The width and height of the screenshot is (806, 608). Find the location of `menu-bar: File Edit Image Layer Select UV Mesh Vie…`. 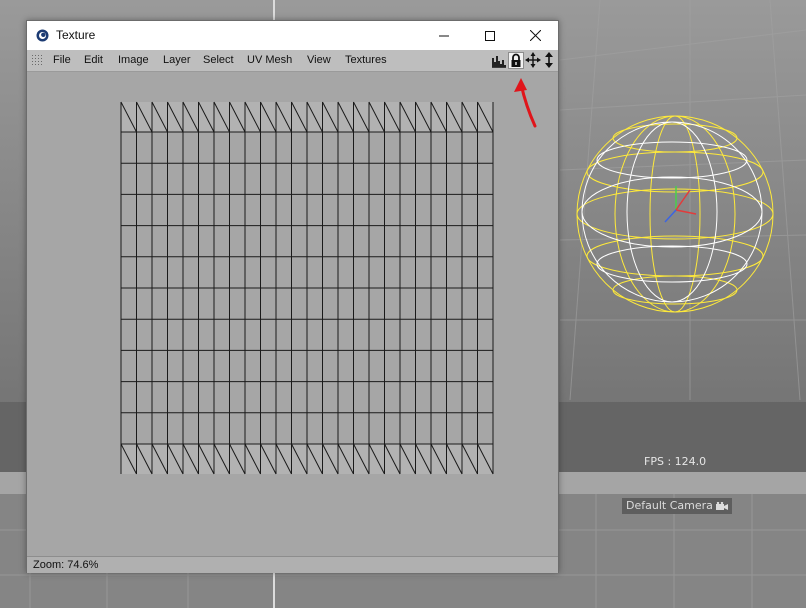

menu-bar: File Edit Image Layer Select UV Mesh Vie… is located at coordinates (292, 61).